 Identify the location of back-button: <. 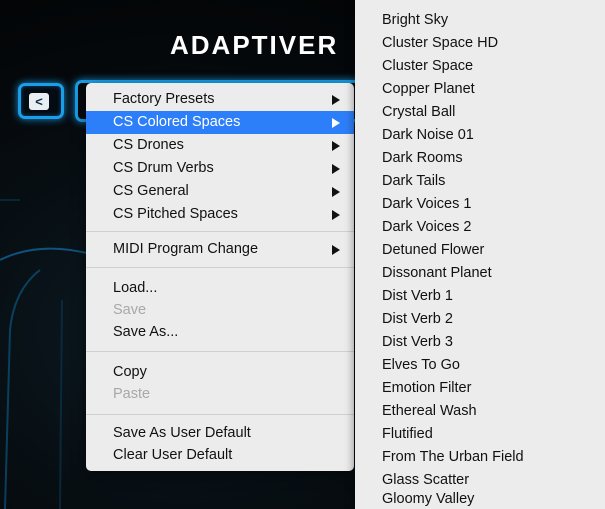
(41, 101).